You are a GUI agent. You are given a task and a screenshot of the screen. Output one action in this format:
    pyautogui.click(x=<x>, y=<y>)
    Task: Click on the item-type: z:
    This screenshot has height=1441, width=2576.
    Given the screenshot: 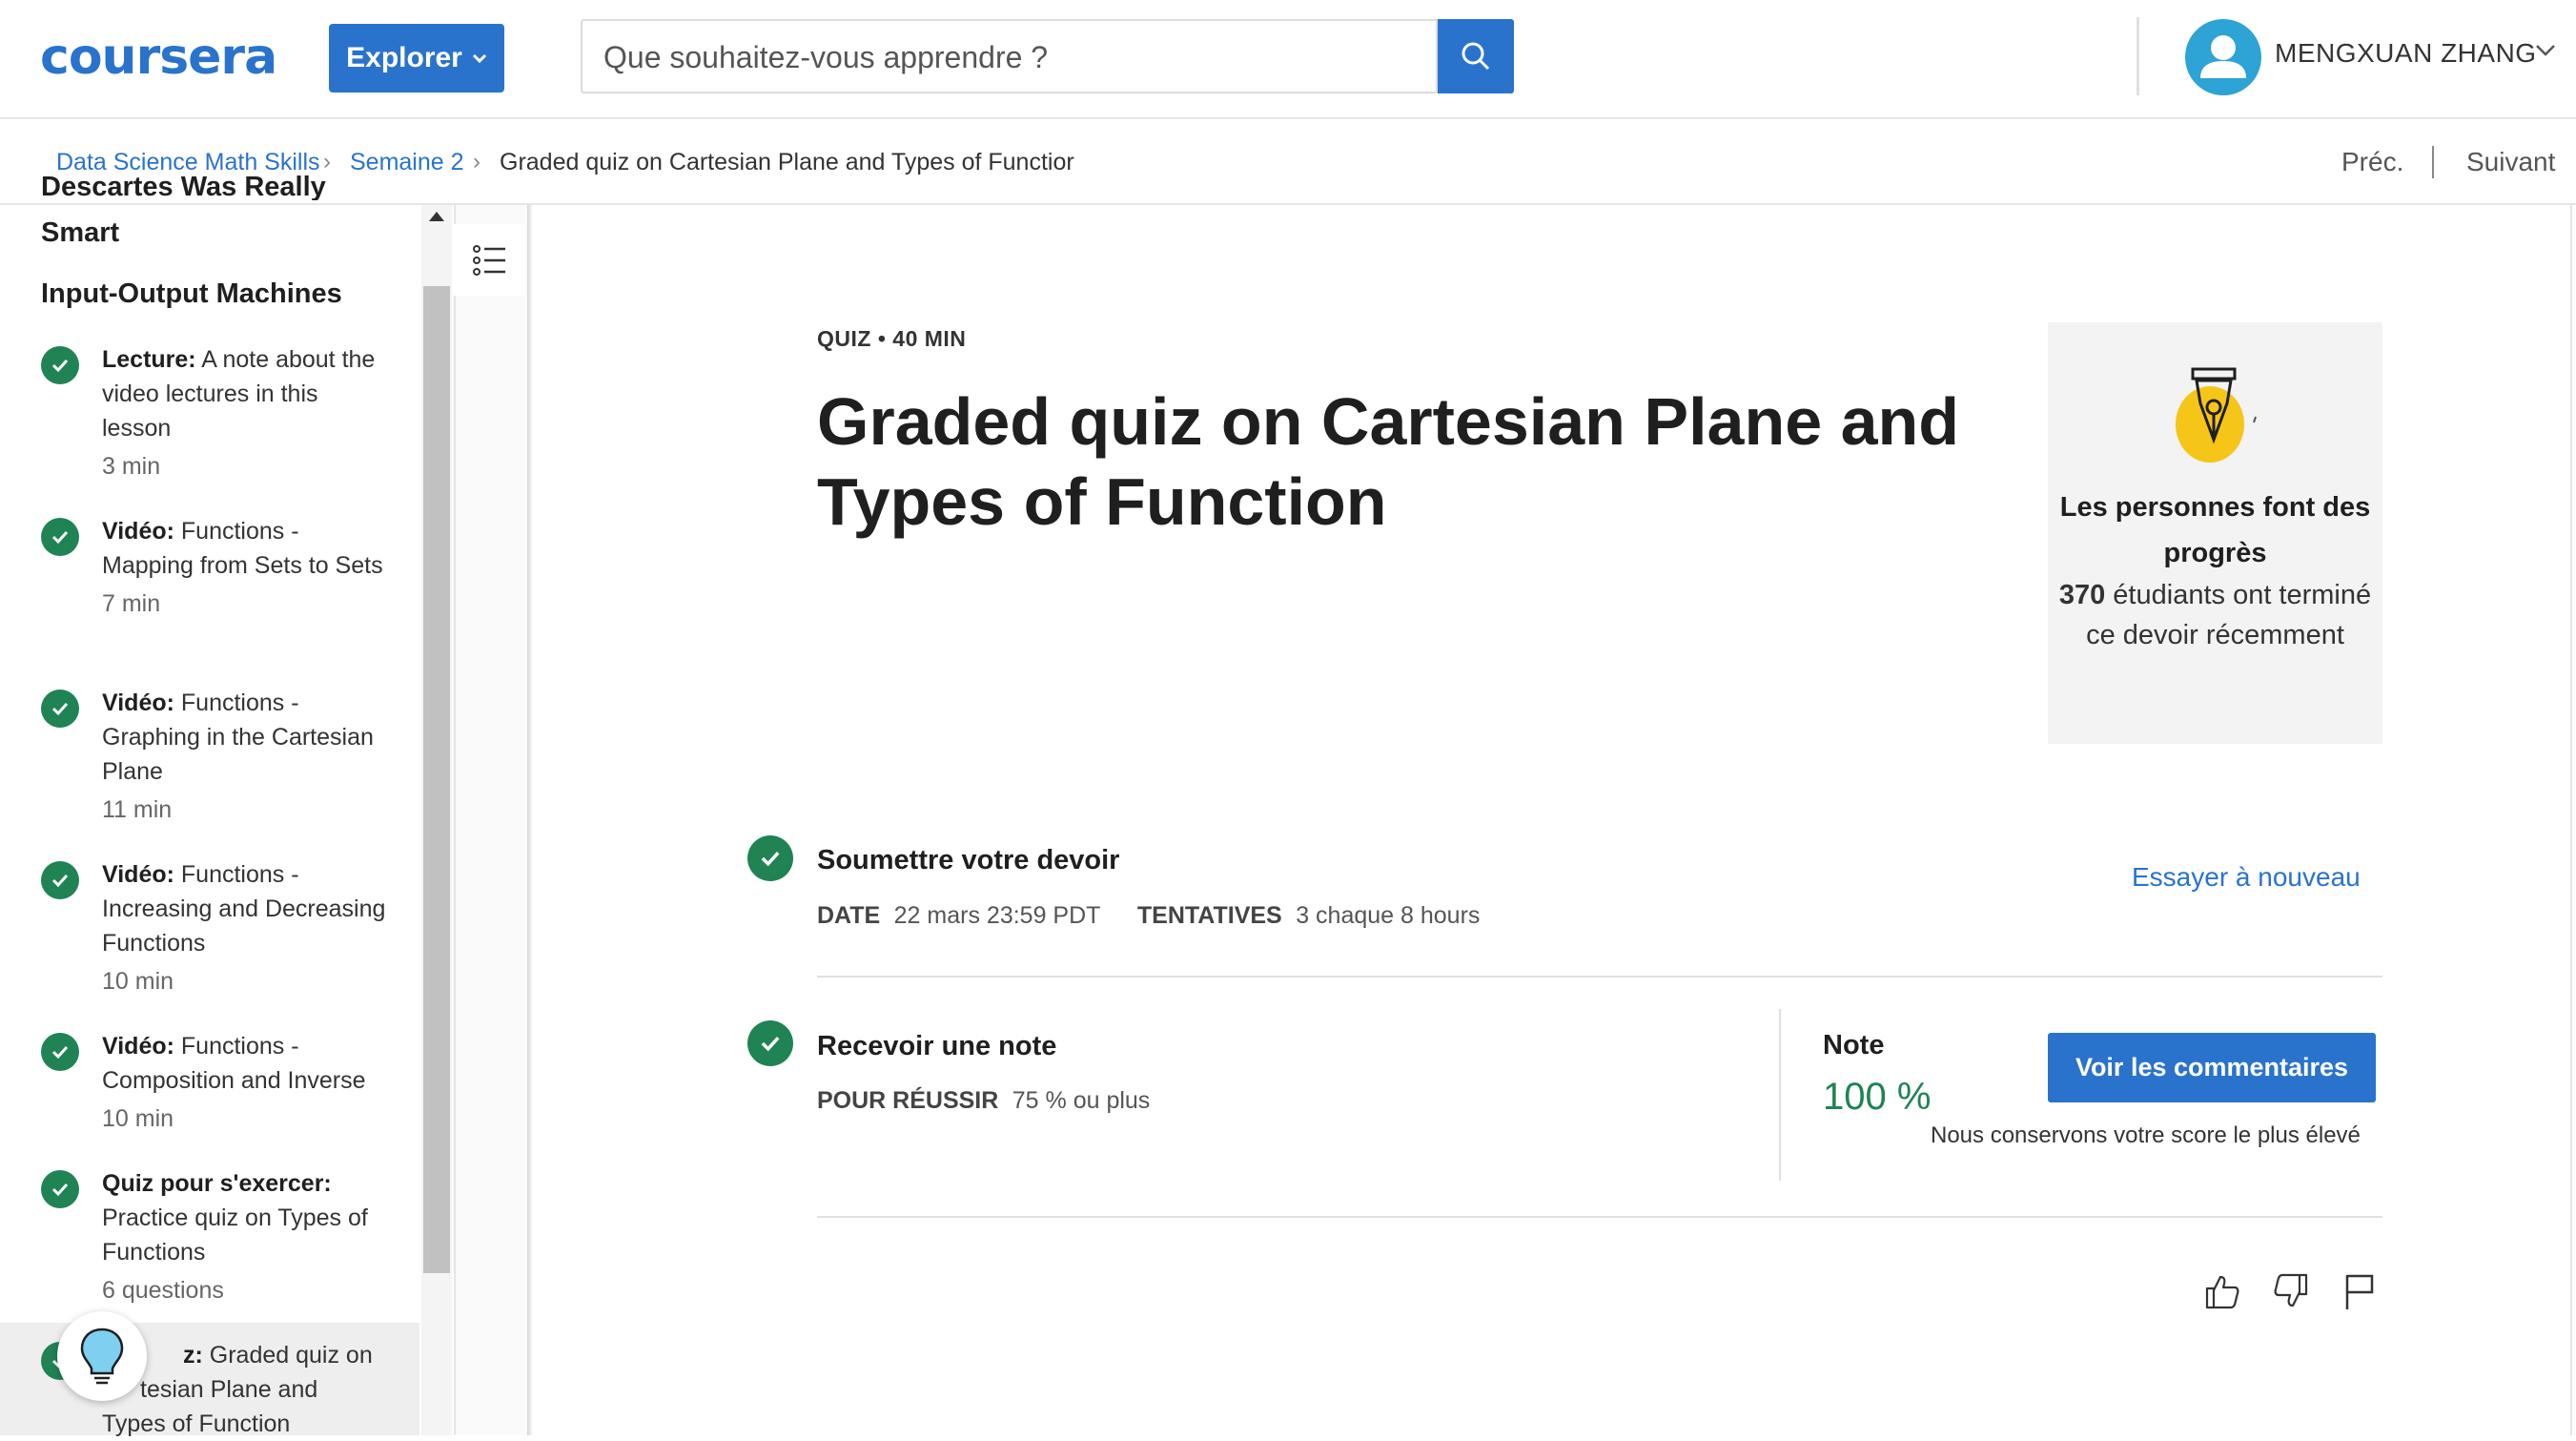 What is the action you would take?
    pyautogui.click(x=193, y=1355)
    